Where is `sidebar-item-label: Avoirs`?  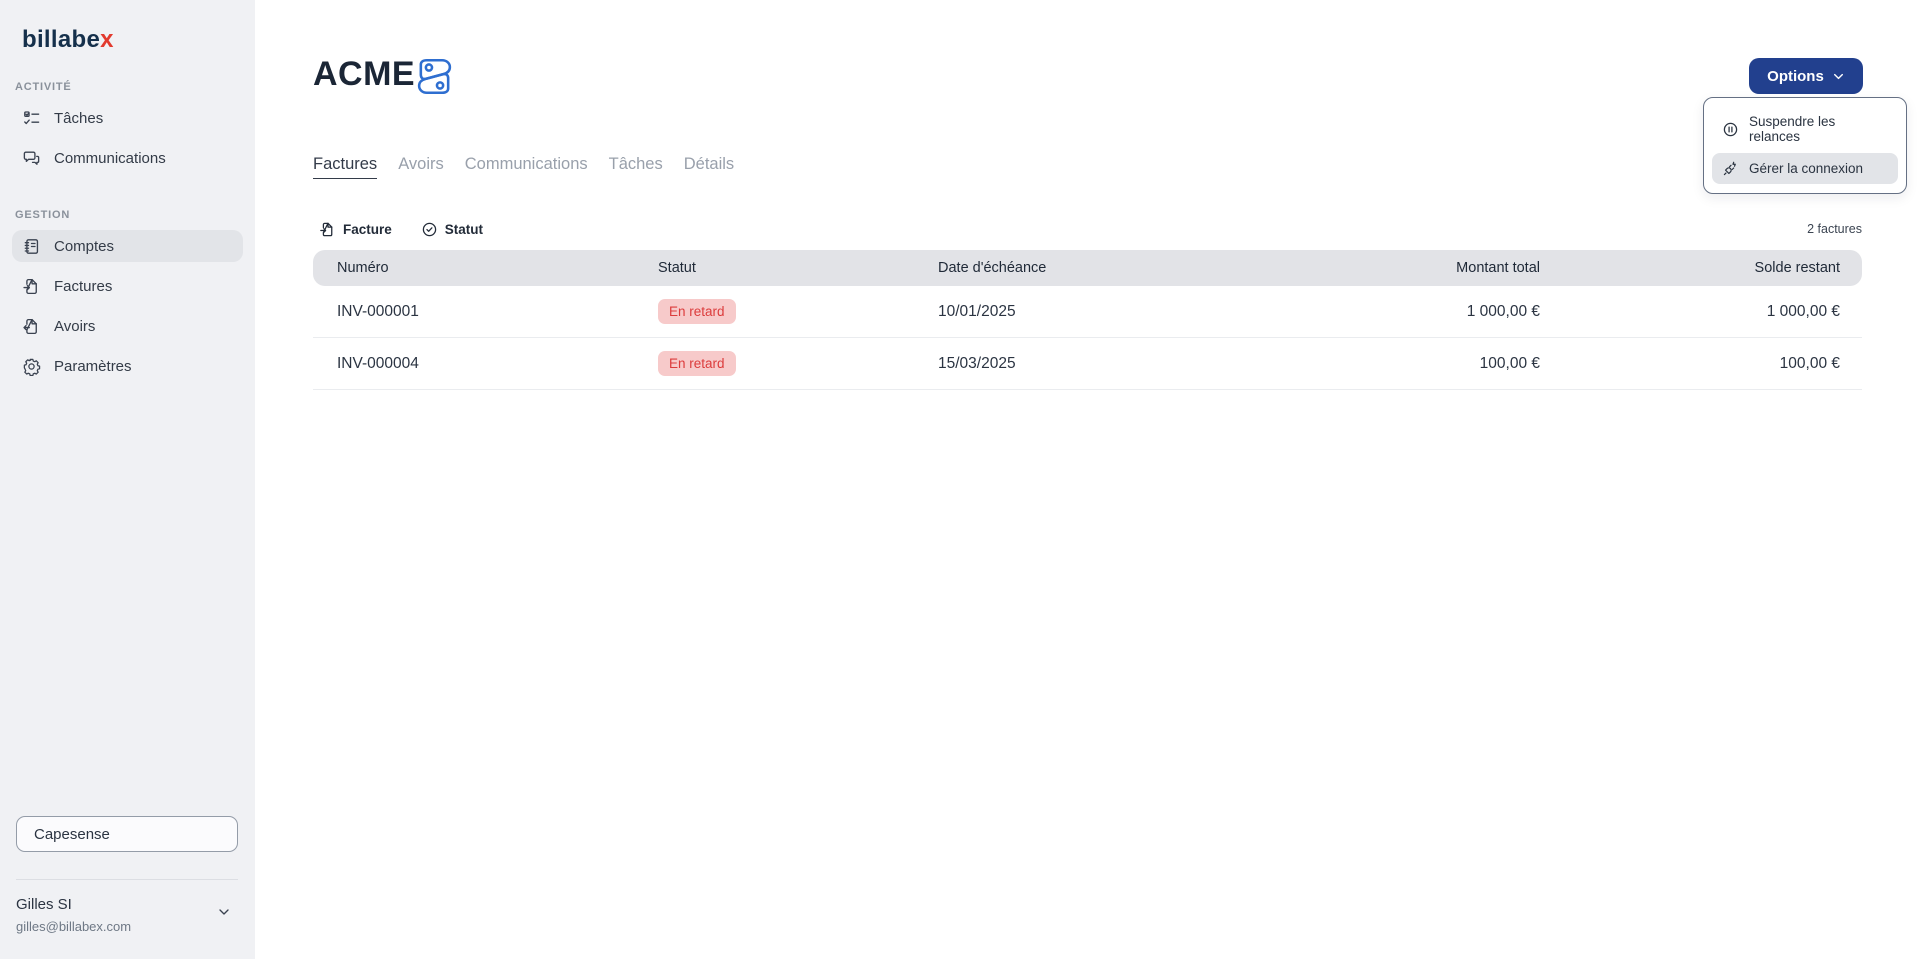
sidebar-item-label: Avoirs is located at coordinates (75, 326).